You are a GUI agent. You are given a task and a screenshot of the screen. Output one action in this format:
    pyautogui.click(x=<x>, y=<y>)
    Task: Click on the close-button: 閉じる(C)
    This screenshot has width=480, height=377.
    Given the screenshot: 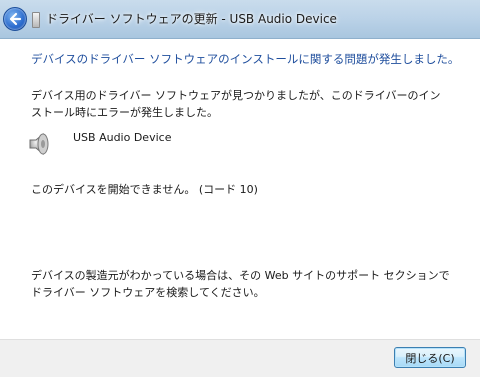 What is the action you would take?
    pyautogui.click(x=430, y=357)
    